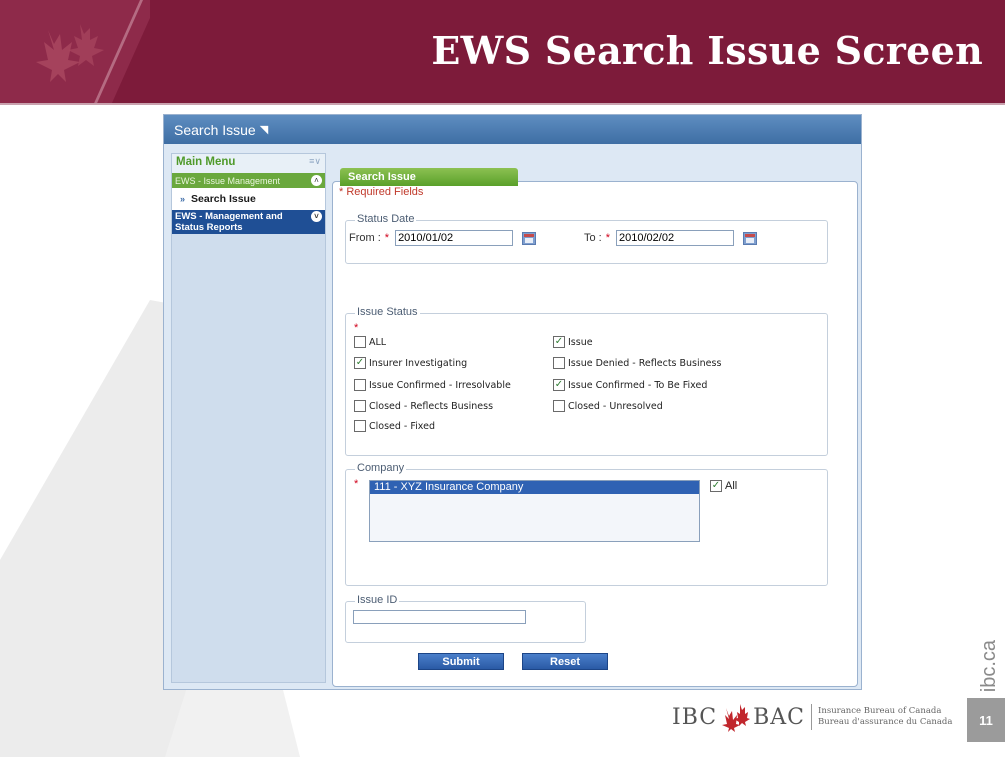 This screenshot has width=1005, height=757. I want to click on checkbox-insurer-investigating: ✓, so click(360, 363).